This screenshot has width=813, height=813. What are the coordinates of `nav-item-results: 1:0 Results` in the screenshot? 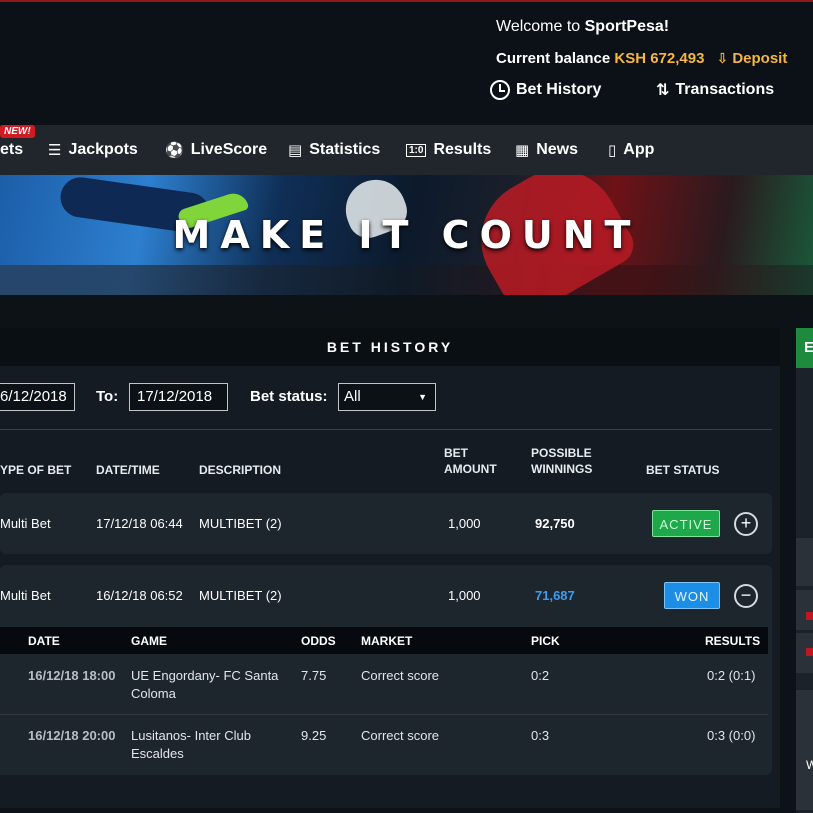 It's located at (448, 150).